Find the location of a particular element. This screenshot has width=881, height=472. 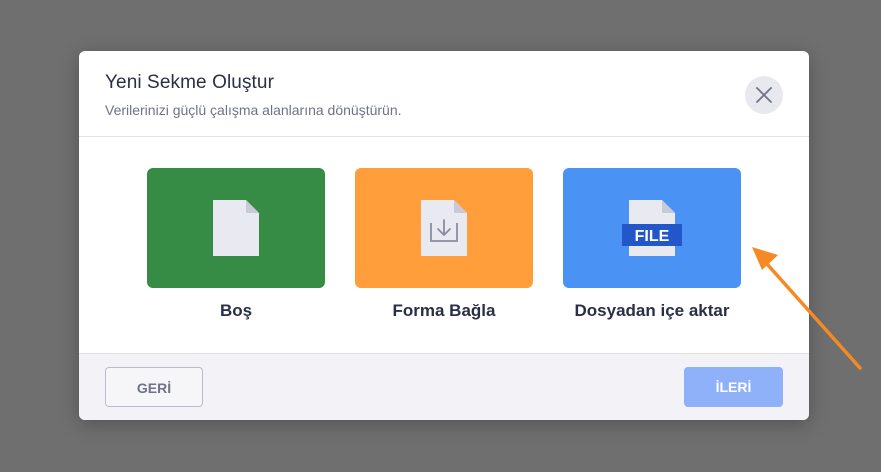

dialog-footer: GERİ İLERİ is located at coordinates (444, 386).